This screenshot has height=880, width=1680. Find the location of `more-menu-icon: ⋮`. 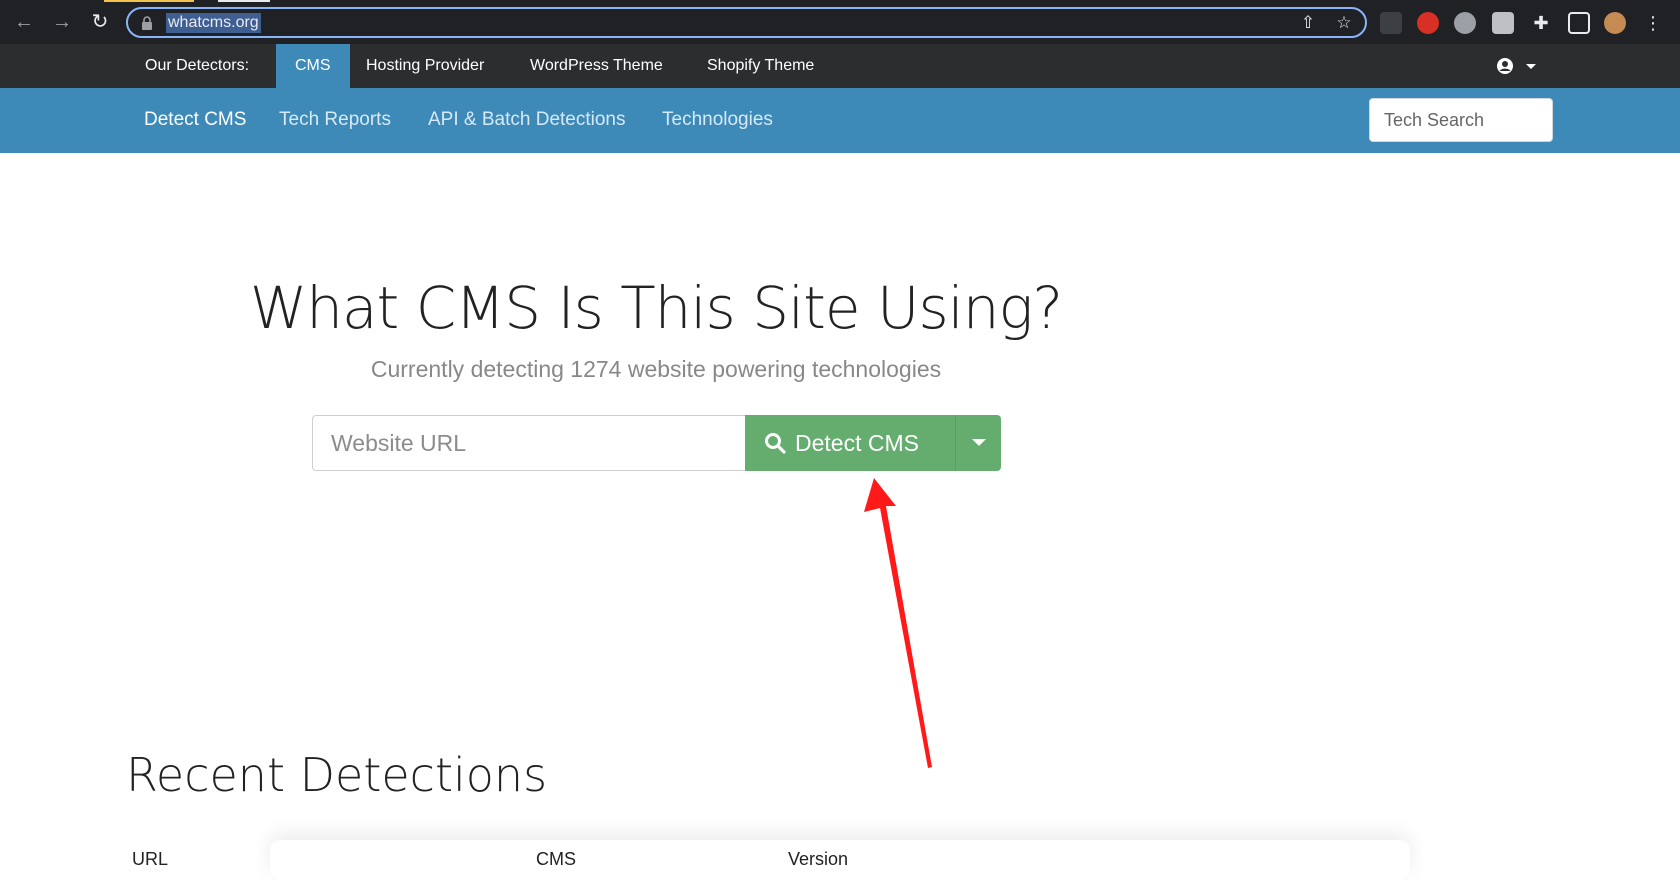

more-menu-icon: ⋮ is located at coordinates (1653, 23).